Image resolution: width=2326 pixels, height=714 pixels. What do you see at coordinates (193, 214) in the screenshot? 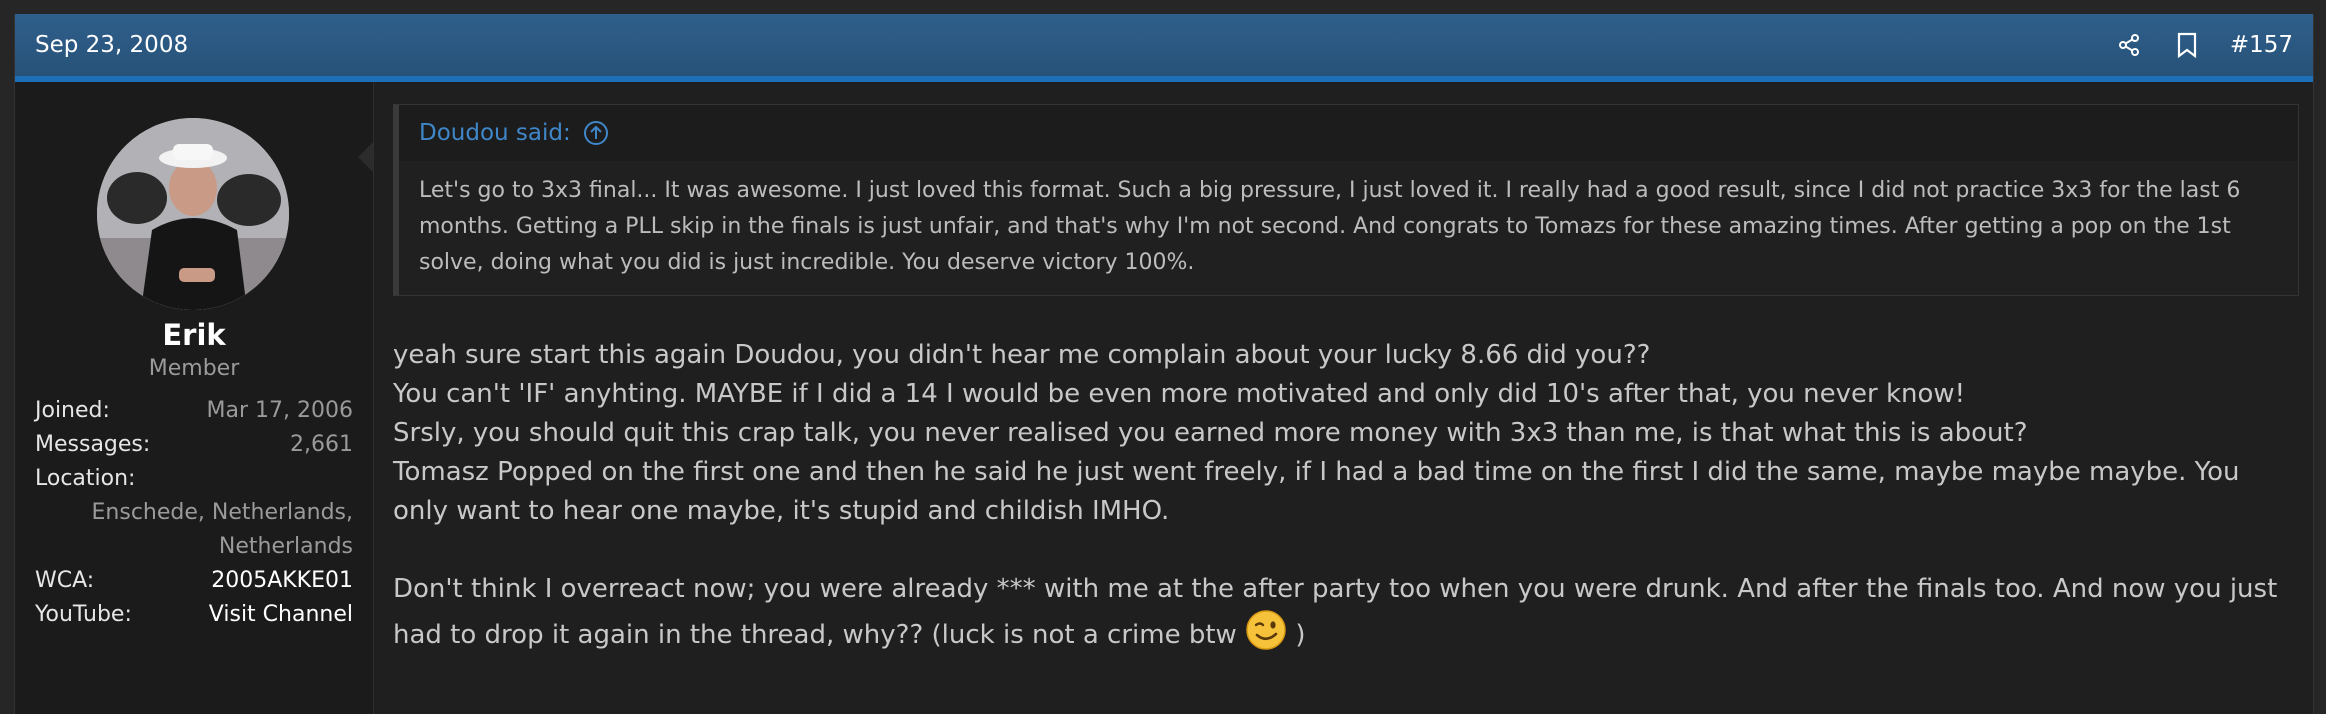
I see `avatar` at bounding box center [193, 214].